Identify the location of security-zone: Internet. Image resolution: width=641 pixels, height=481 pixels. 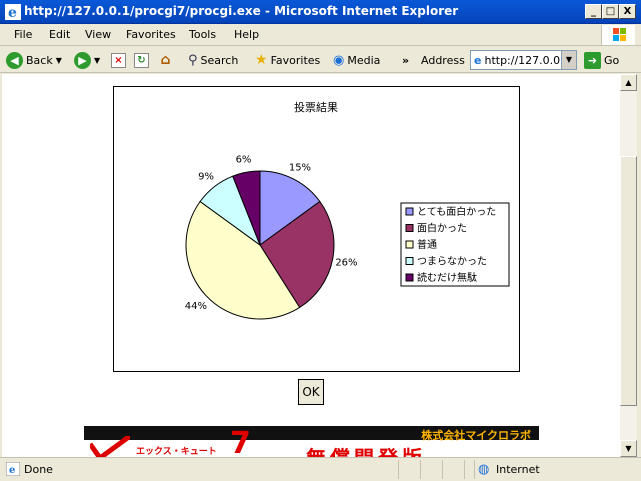
(518, 469).